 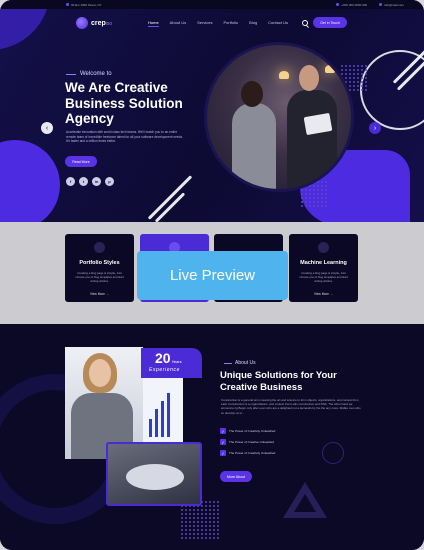 I want to click on hero-image, so click(x=279, y=117).